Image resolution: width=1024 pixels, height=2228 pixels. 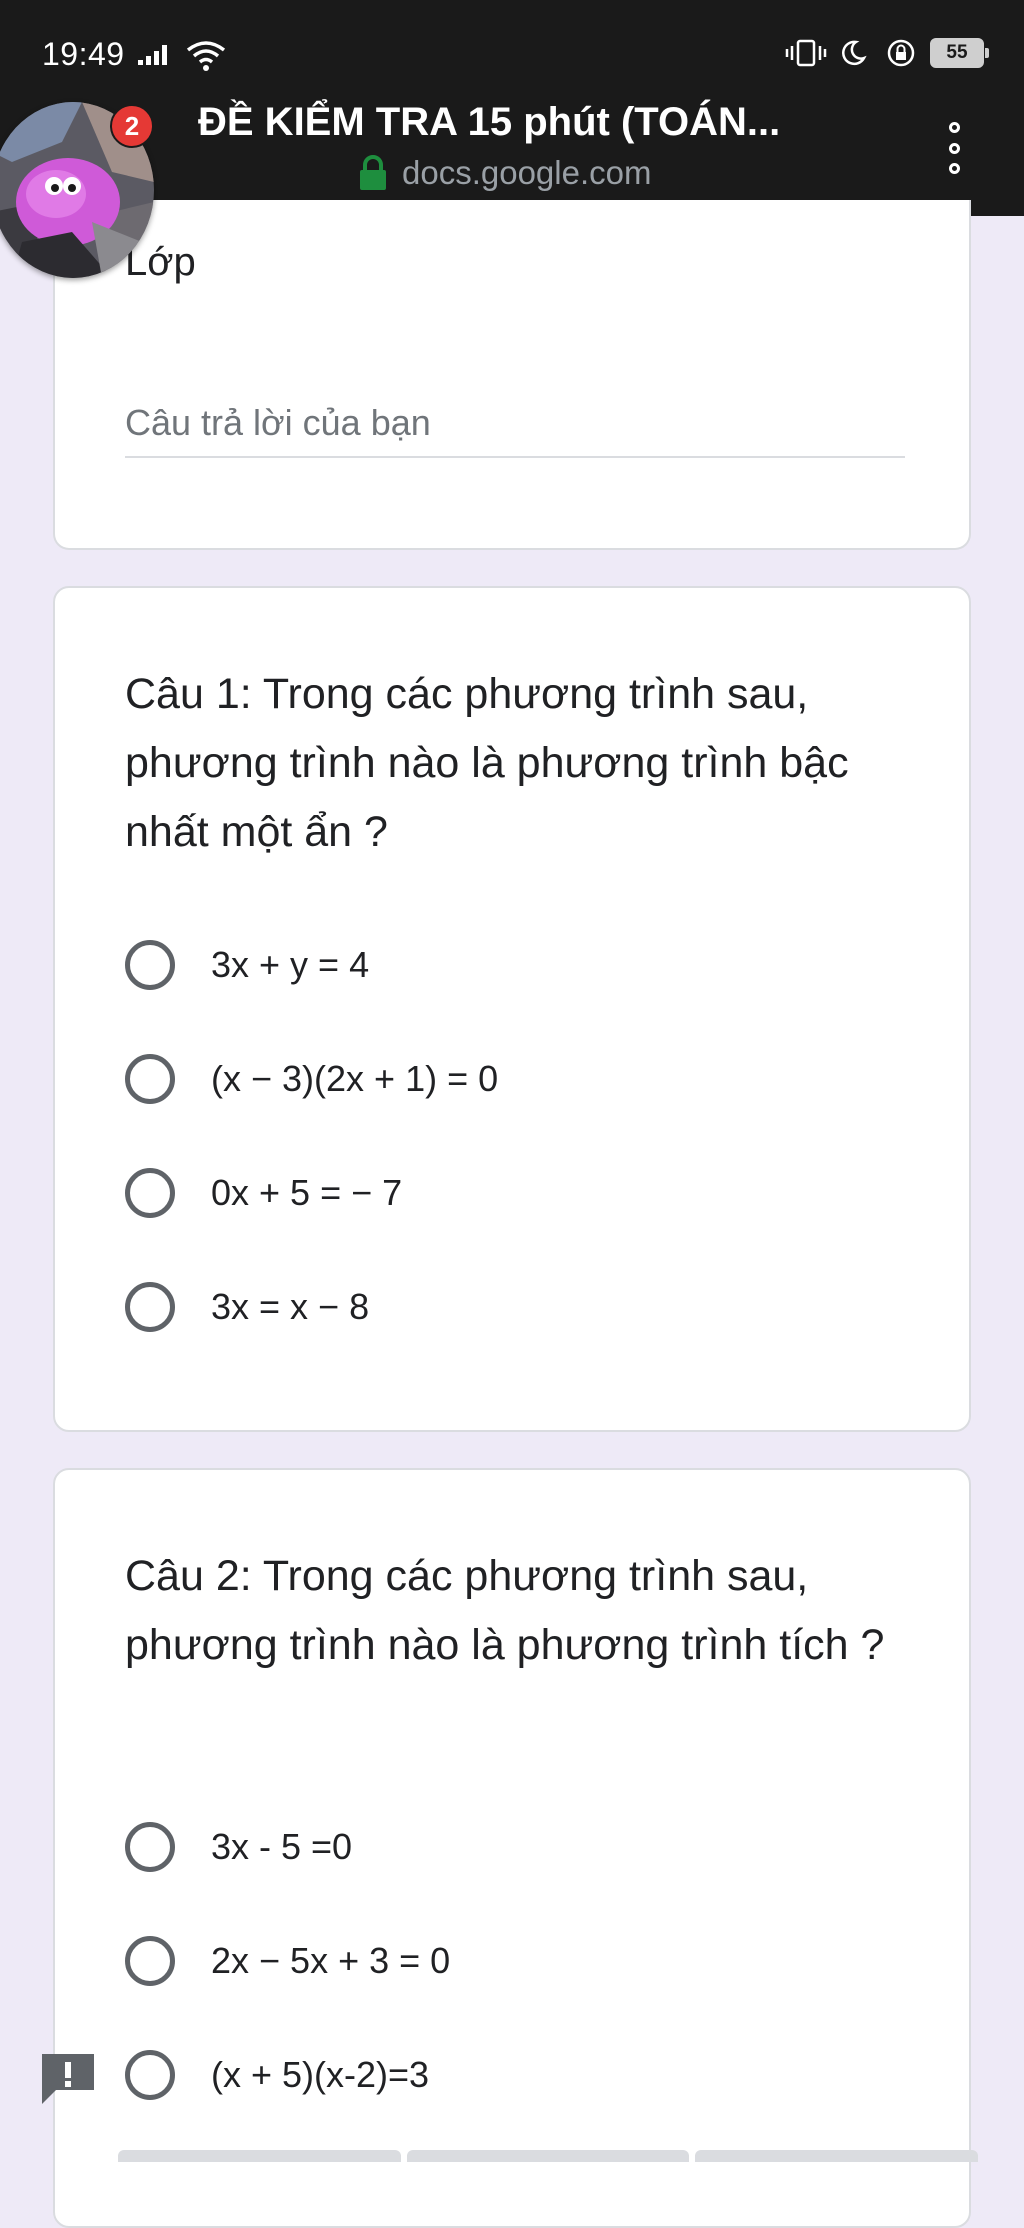 I want to click on option-item: 0x + 5 = − 7, so click(x=311, y=1193).